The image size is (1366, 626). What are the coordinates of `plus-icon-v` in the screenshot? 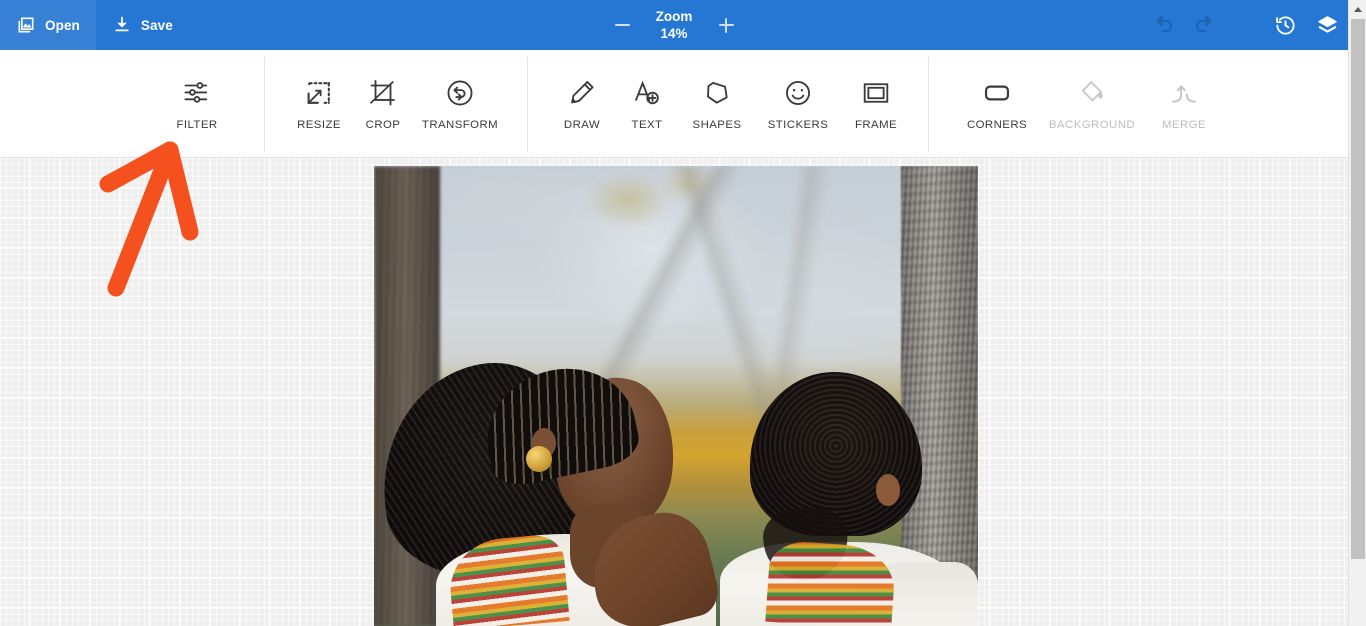 It's located at (726, 25).